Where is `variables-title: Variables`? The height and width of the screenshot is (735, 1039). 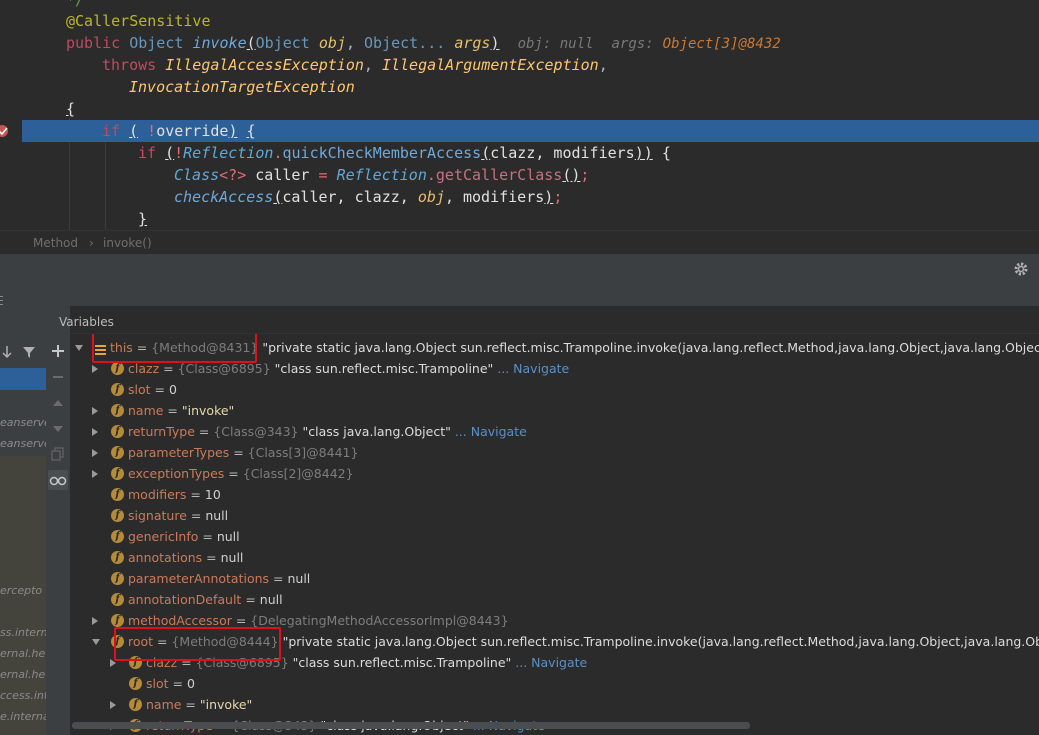 variables-title: Variables is located at coordinates (86, 322).